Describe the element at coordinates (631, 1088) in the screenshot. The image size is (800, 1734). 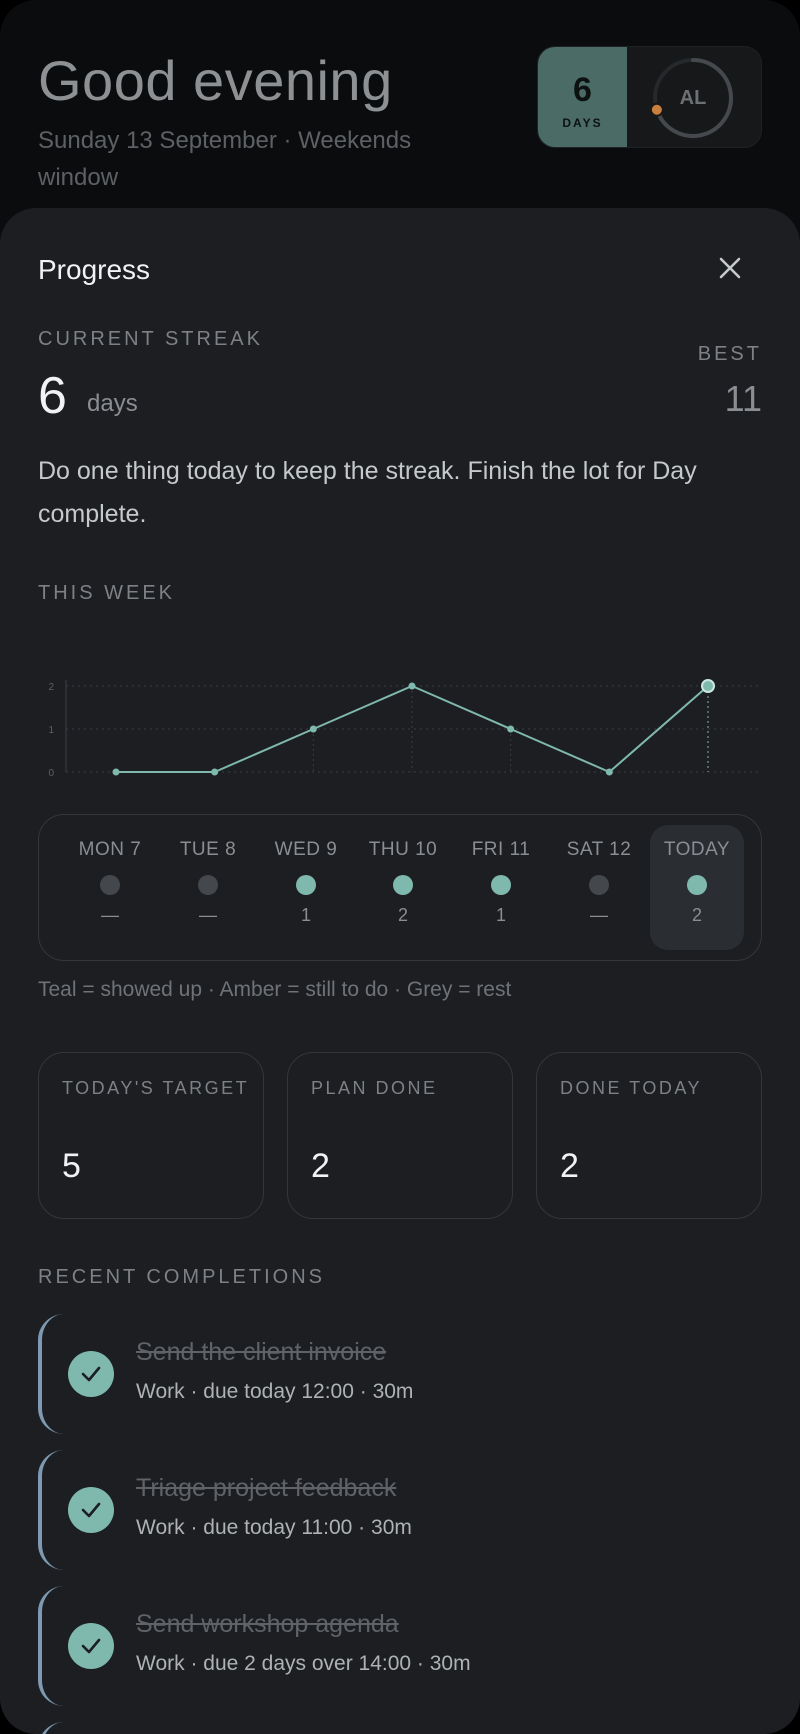
I see `stat-label: DONE TODAY` at that location.